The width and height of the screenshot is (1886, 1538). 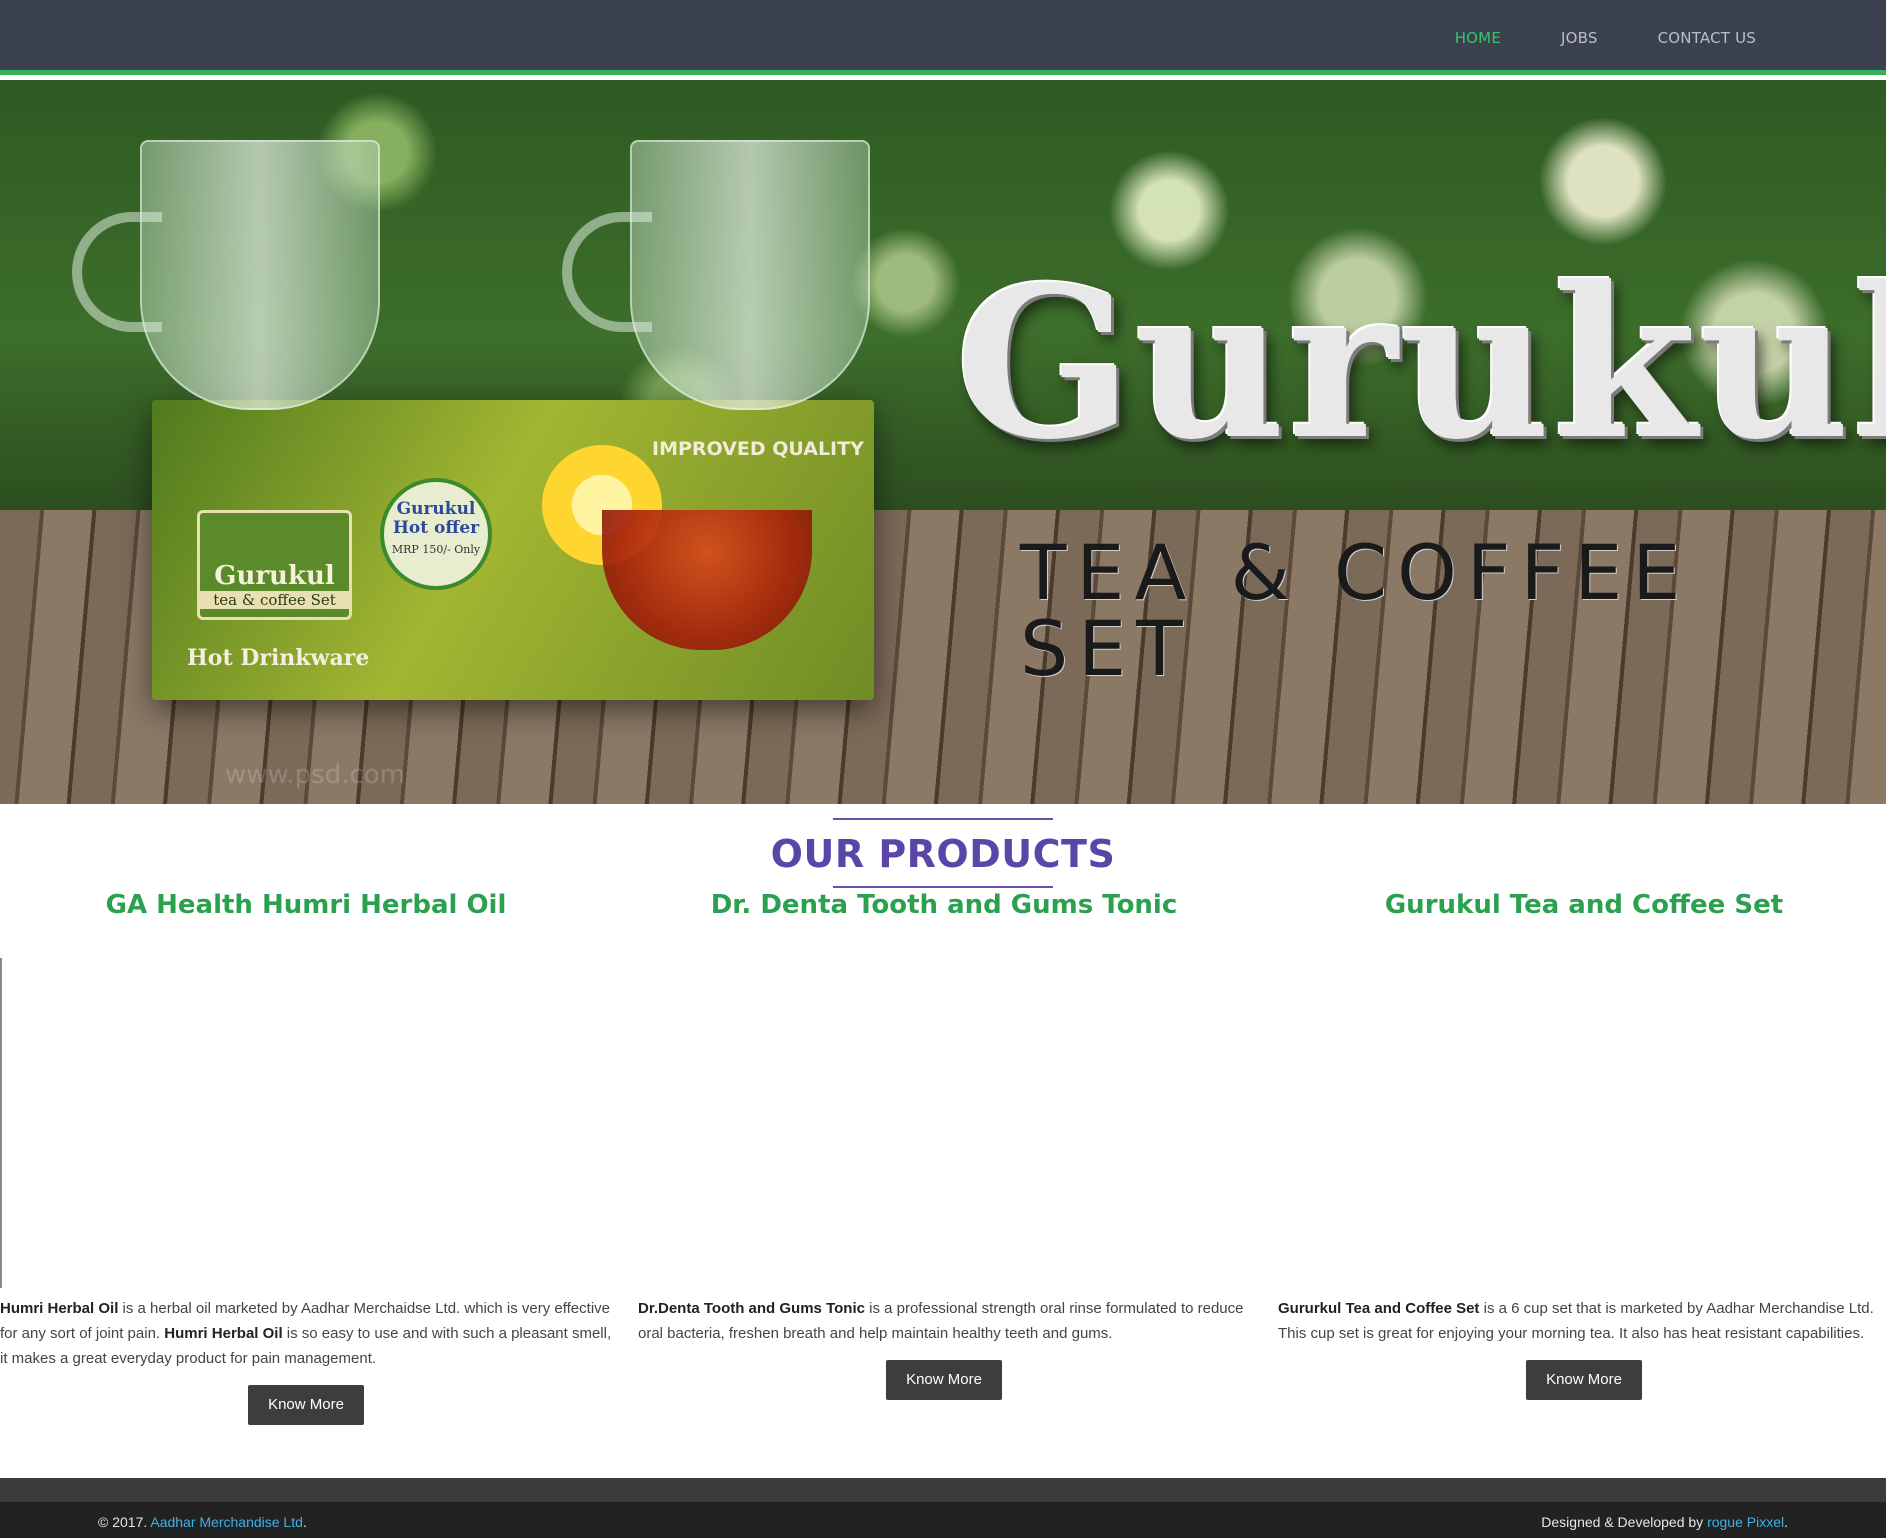 I want to click on box-offer-seal: Gurukul Hot offer MRP 150/- Only, so click(x=436, y=534).